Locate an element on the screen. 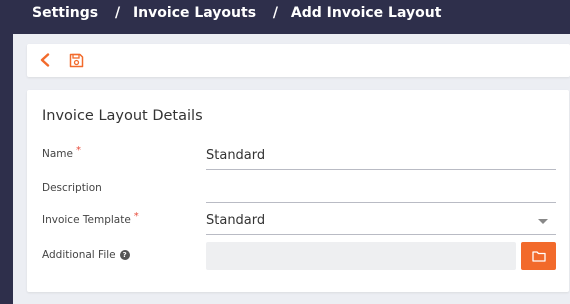 The height and width of the screenshot is (304, 570). additional-file-label: Additional File? is located at coordinates (86, 255).